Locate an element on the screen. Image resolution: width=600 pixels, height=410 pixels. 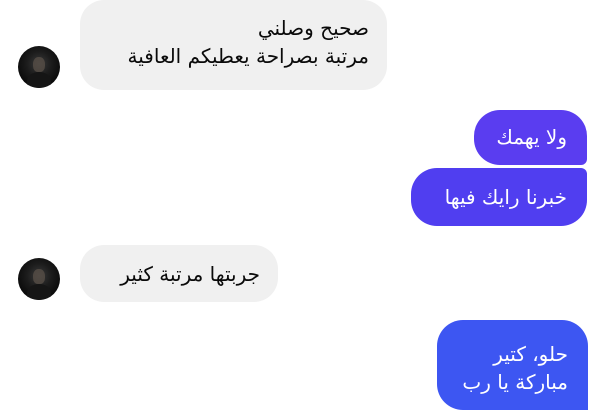
message-text-line: حلو، كتير is located at coordinates (530, 354).